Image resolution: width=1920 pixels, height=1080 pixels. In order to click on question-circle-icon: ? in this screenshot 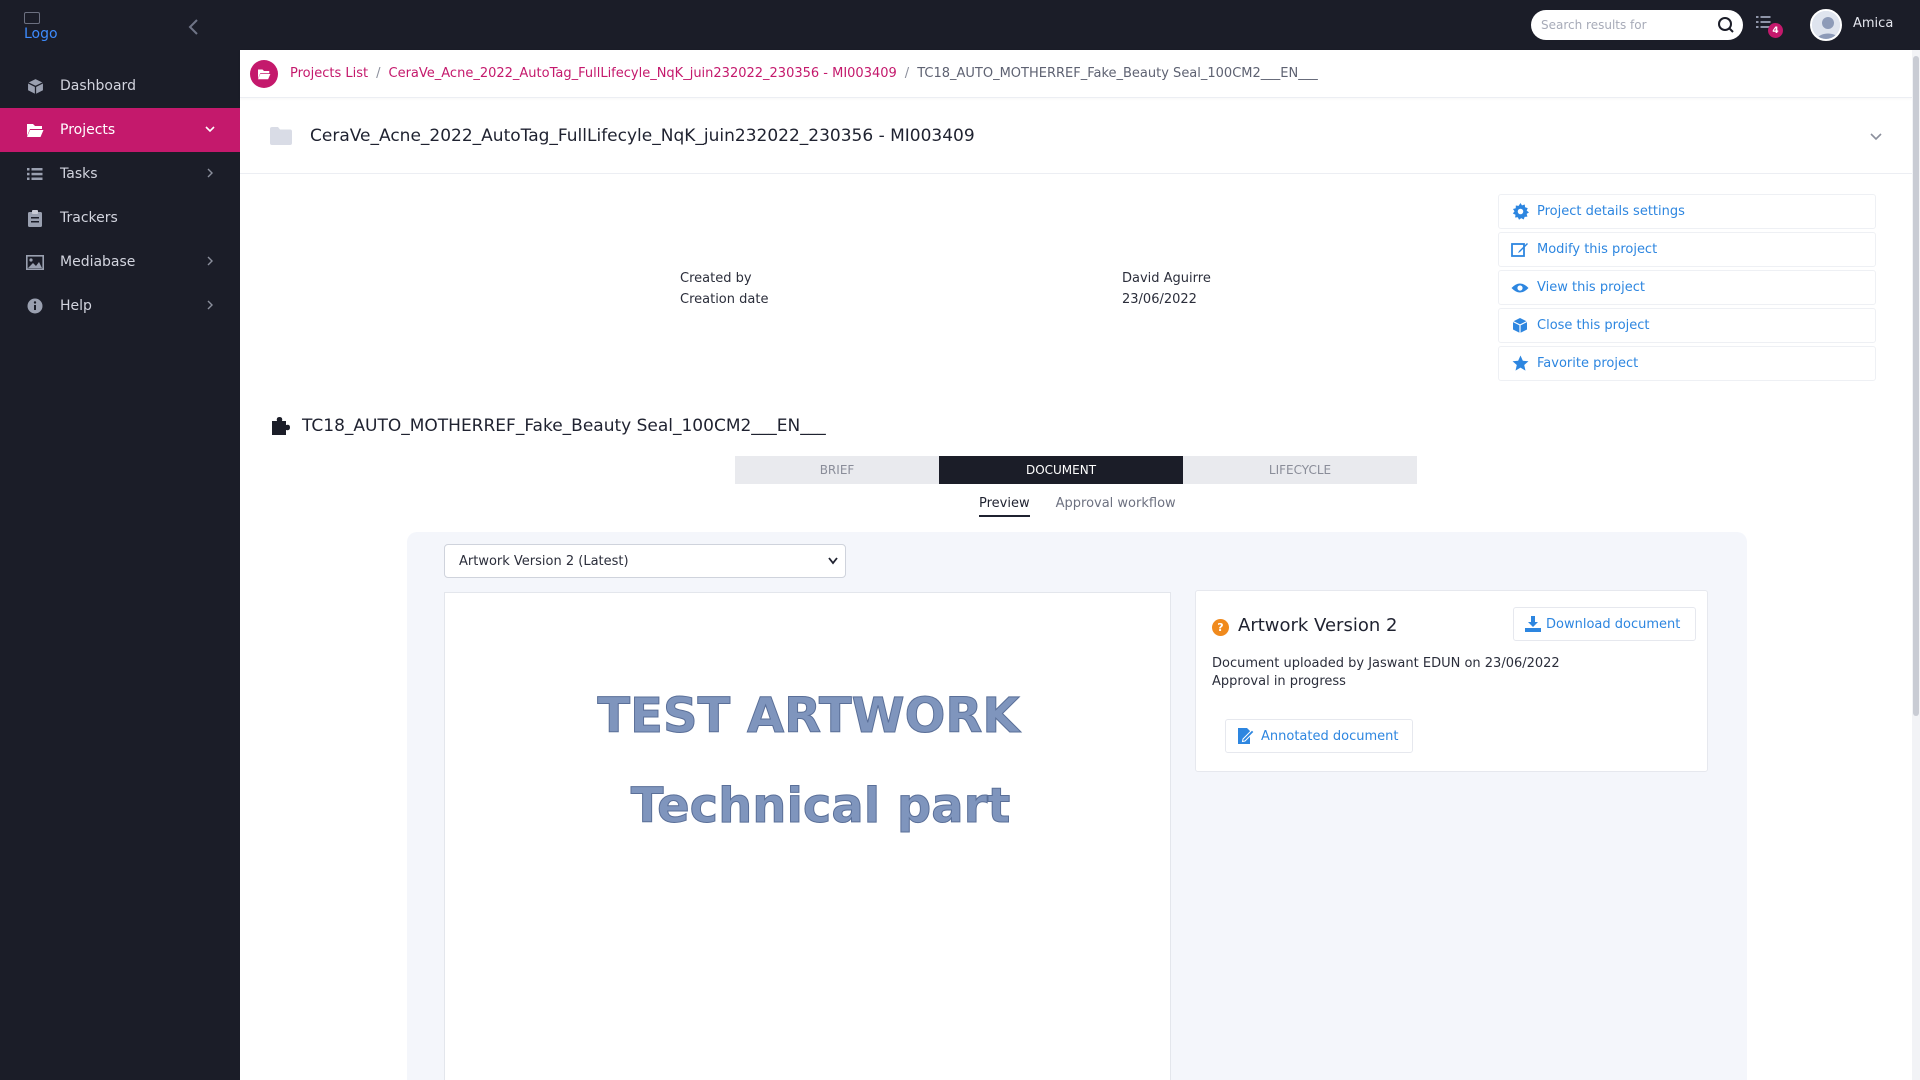, I will do `click(1220, 627)`.